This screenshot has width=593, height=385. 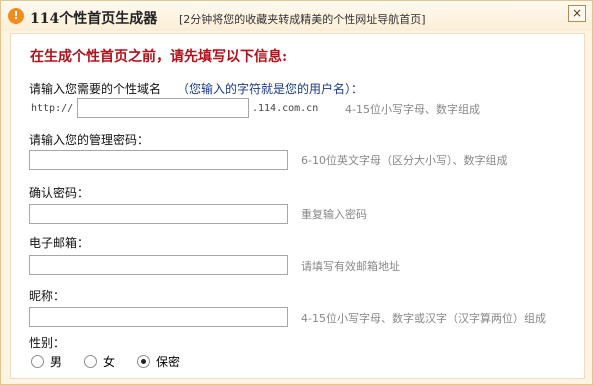 I want to click on title-bar: ! 114个性首页生成器 [2分钟将您的收藏夹转成精美的个性网址导航首页] ×, so click(x=296, y=16).